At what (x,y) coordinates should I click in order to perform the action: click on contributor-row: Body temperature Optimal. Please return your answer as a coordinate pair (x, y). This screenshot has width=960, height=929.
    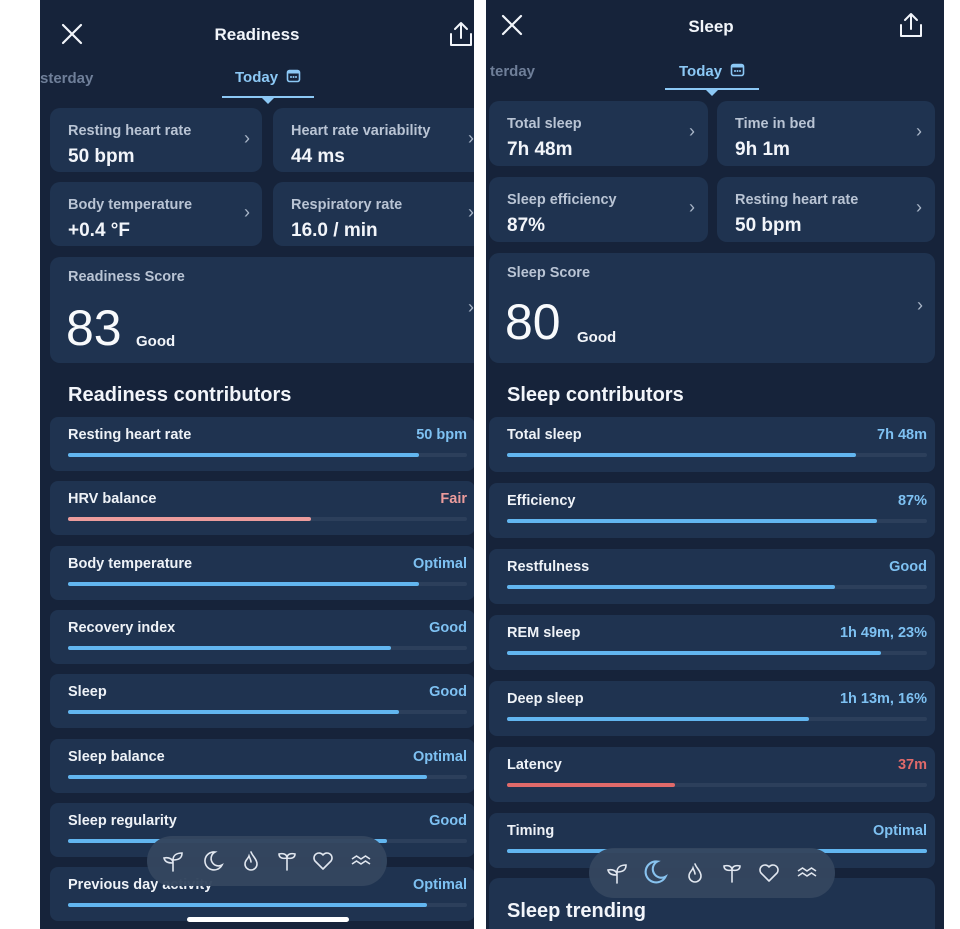
    Looking at the image, I should click on (262, 572).